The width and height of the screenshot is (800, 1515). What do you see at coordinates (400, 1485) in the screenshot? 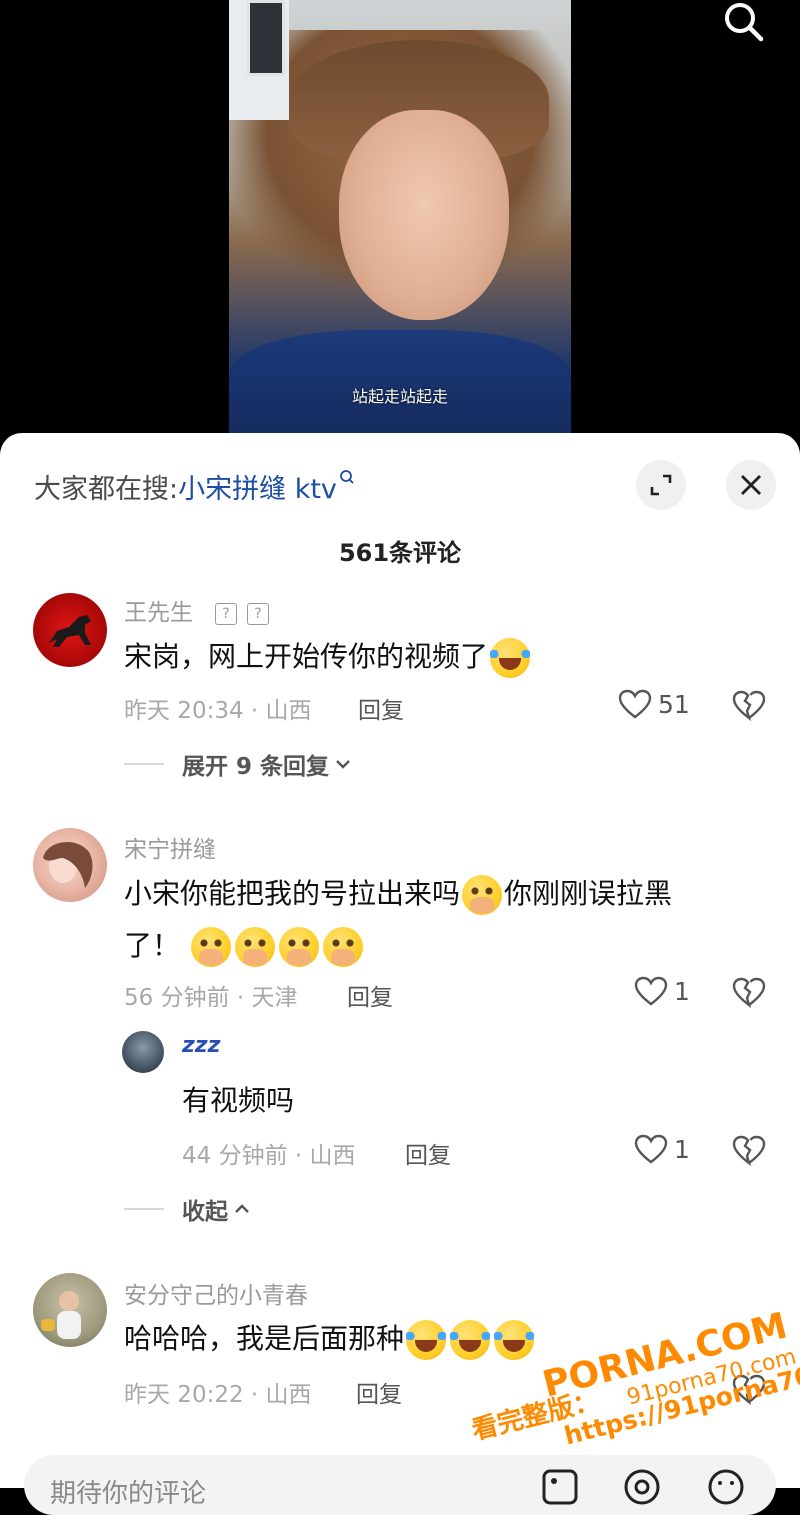
I see `comment-input: 期待你的评论` at bounding box center [400, 1485].